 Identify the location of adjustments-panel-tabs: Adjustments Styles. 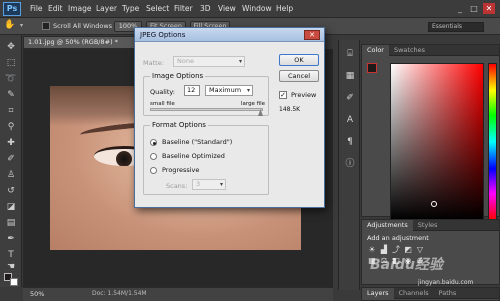
(430, 225).